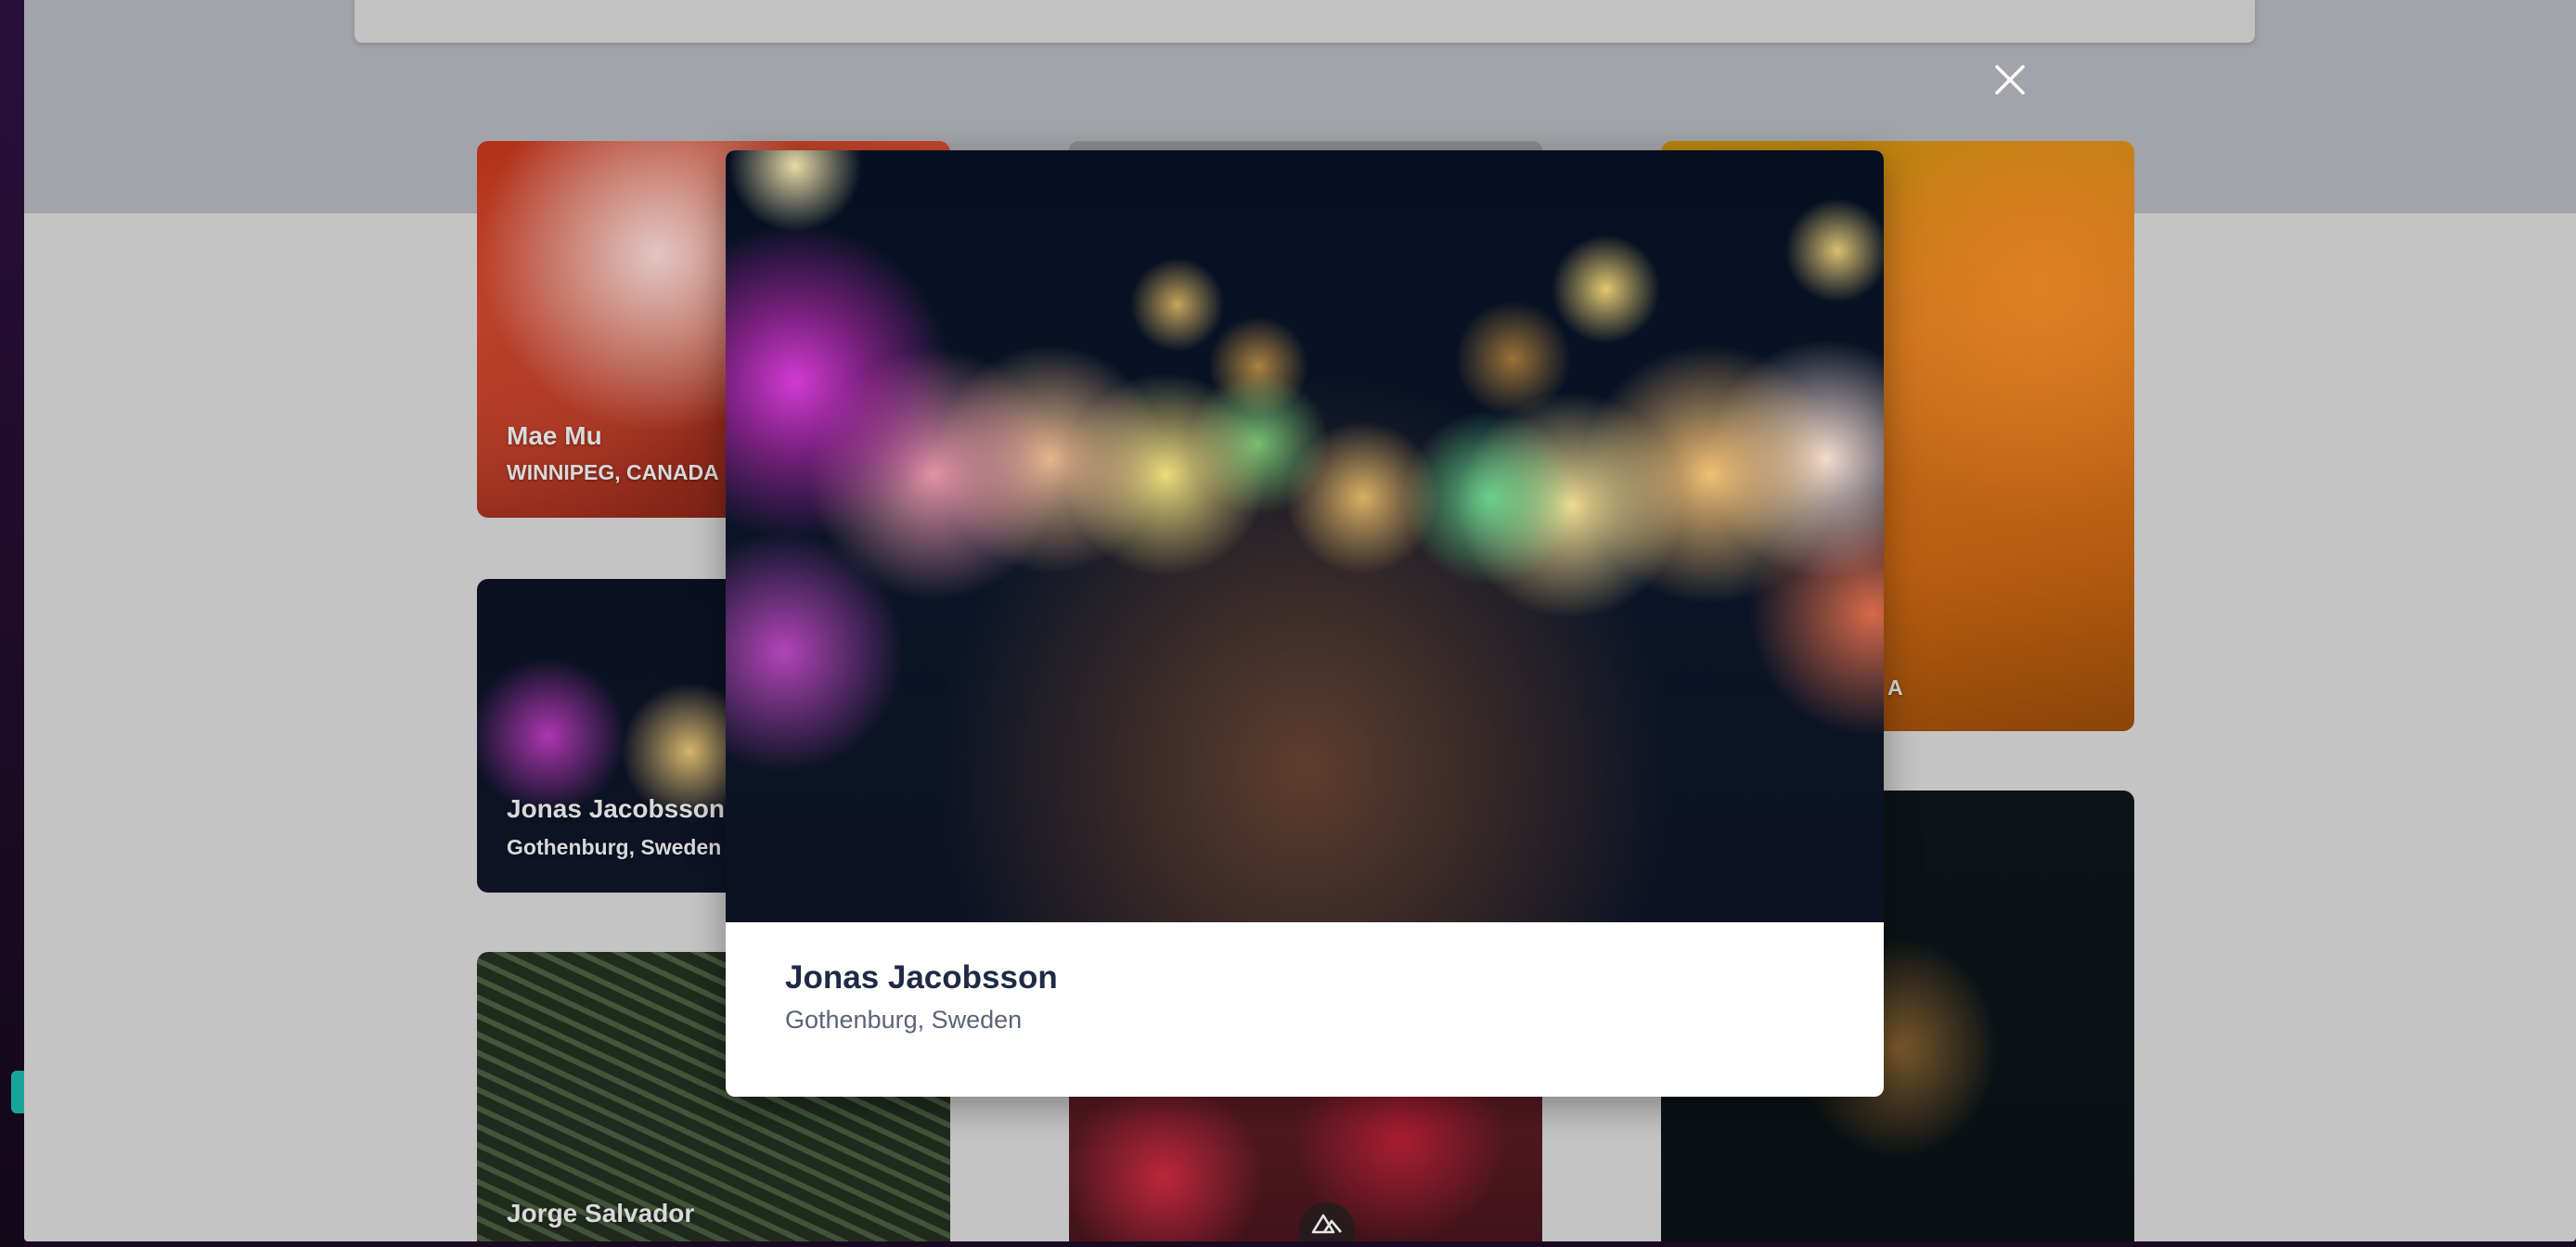 The image size is (2576, 1247). Describe the element at coordinates (12, 623) in the screenshot. I see `desktop-background` at that location.